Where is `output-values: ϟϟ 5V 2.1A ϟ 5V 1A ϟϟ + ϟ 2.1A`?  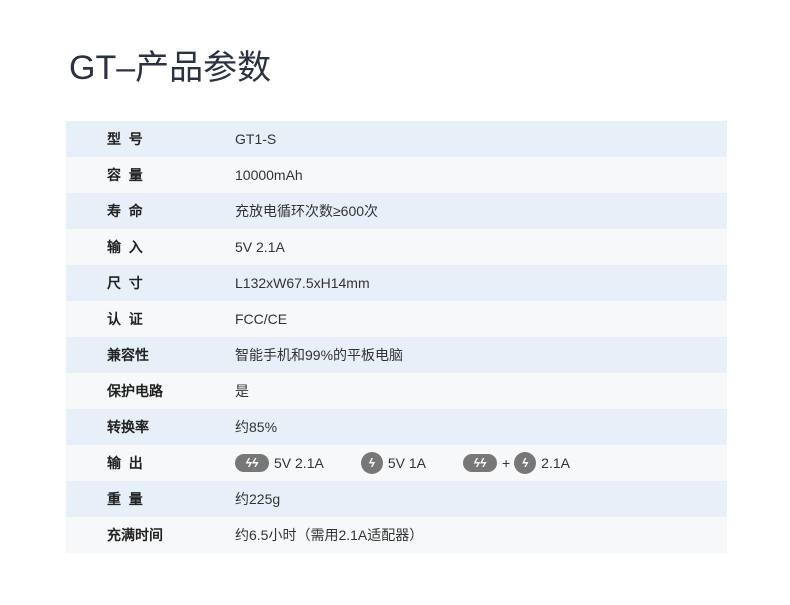 output-values: ϟϟ 5V 2.1A ϟ 5V 1A ϟϟ + ϟ 2.1A is located at coordinates (421, 463).